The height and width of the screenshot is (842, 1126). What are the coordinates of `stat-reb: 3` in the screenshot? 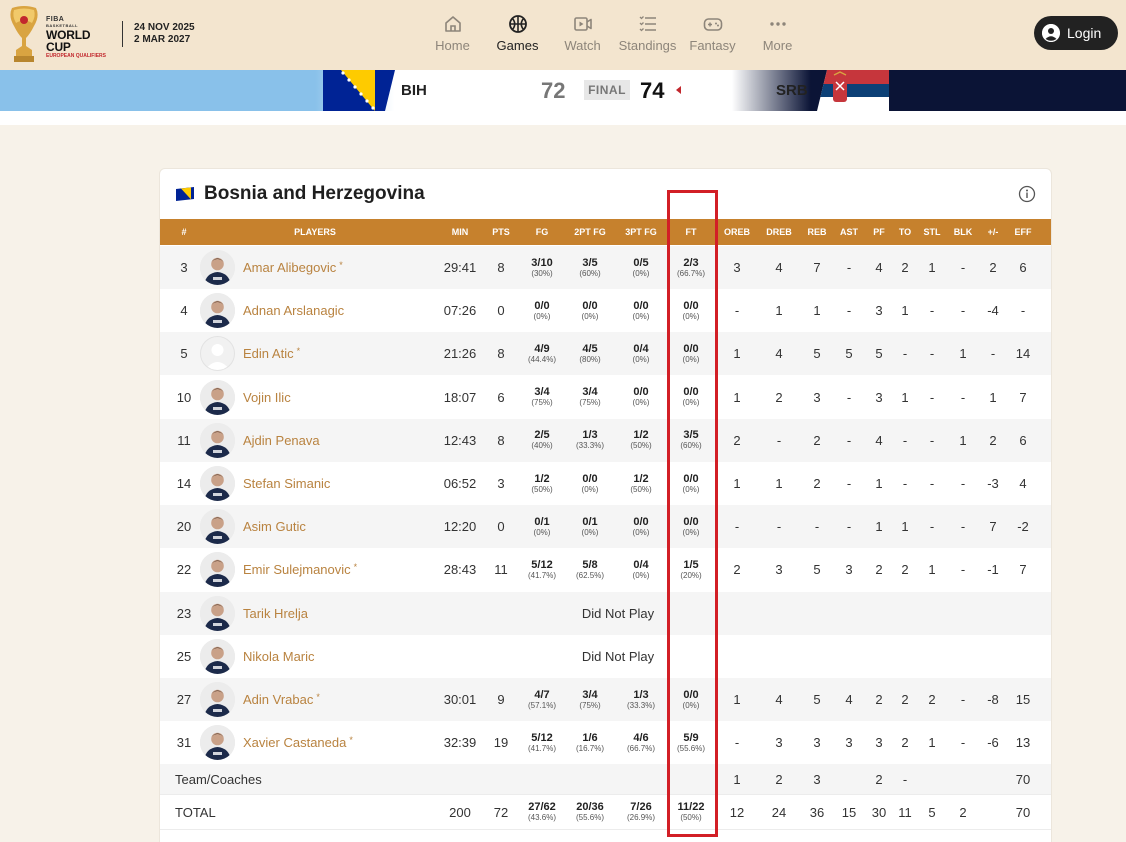 It's located at (817, 397).